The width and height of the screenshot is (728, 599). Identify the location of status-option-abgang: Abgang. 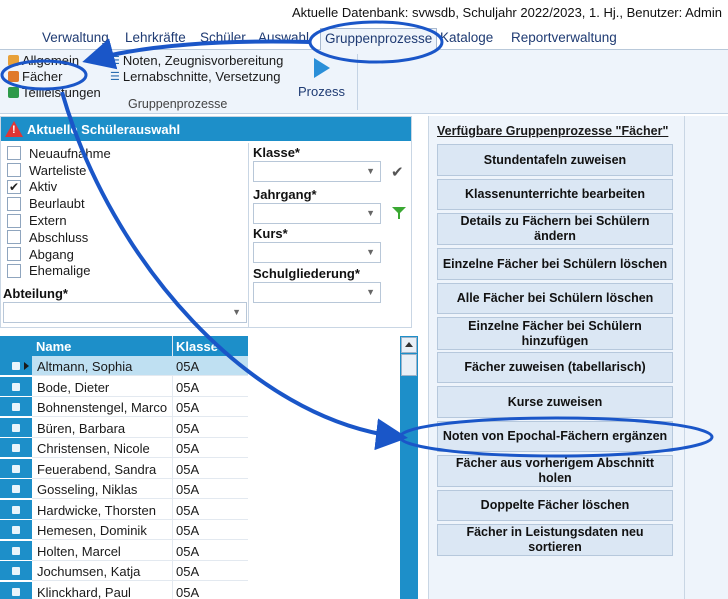
(127, 254).